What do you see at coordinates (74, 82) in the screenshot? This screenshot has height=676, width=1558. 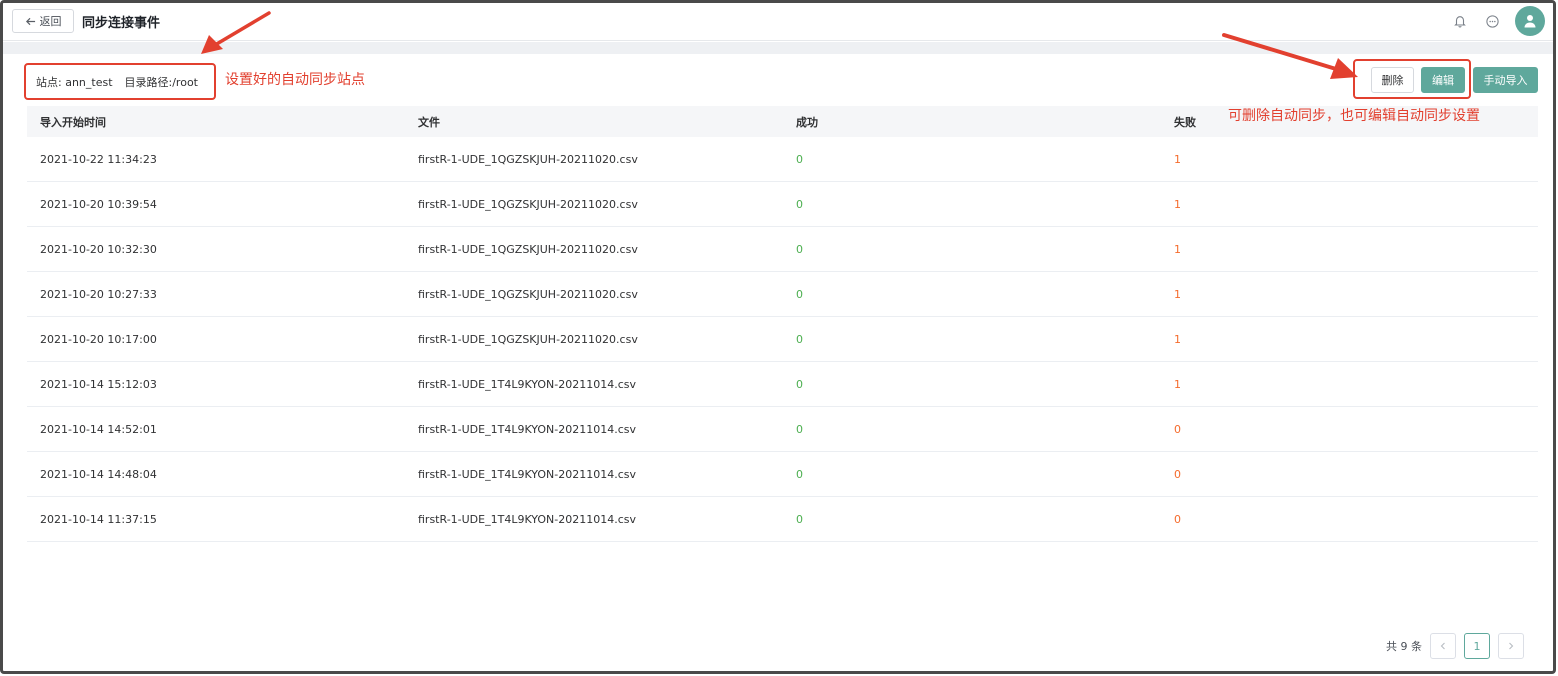 I see `site-label: 站点: ann_test` at bounding box center [74, 82].